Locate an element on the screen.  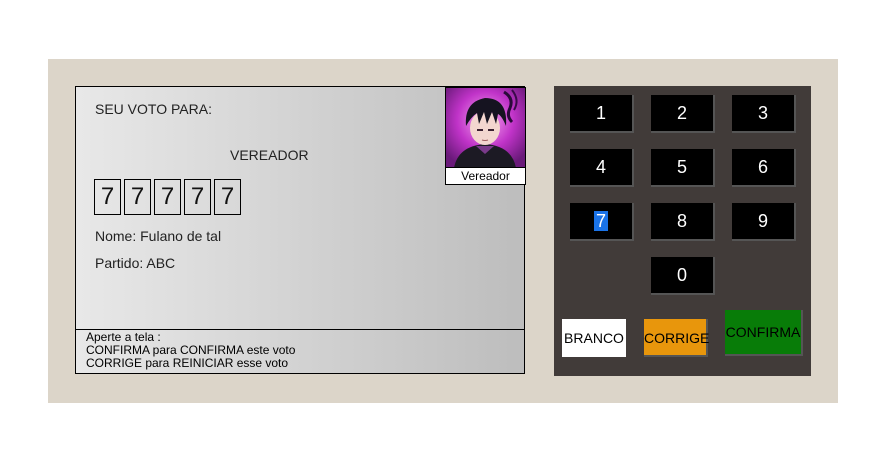
branco-button: BRANCO is located at coordinates (594, 338).